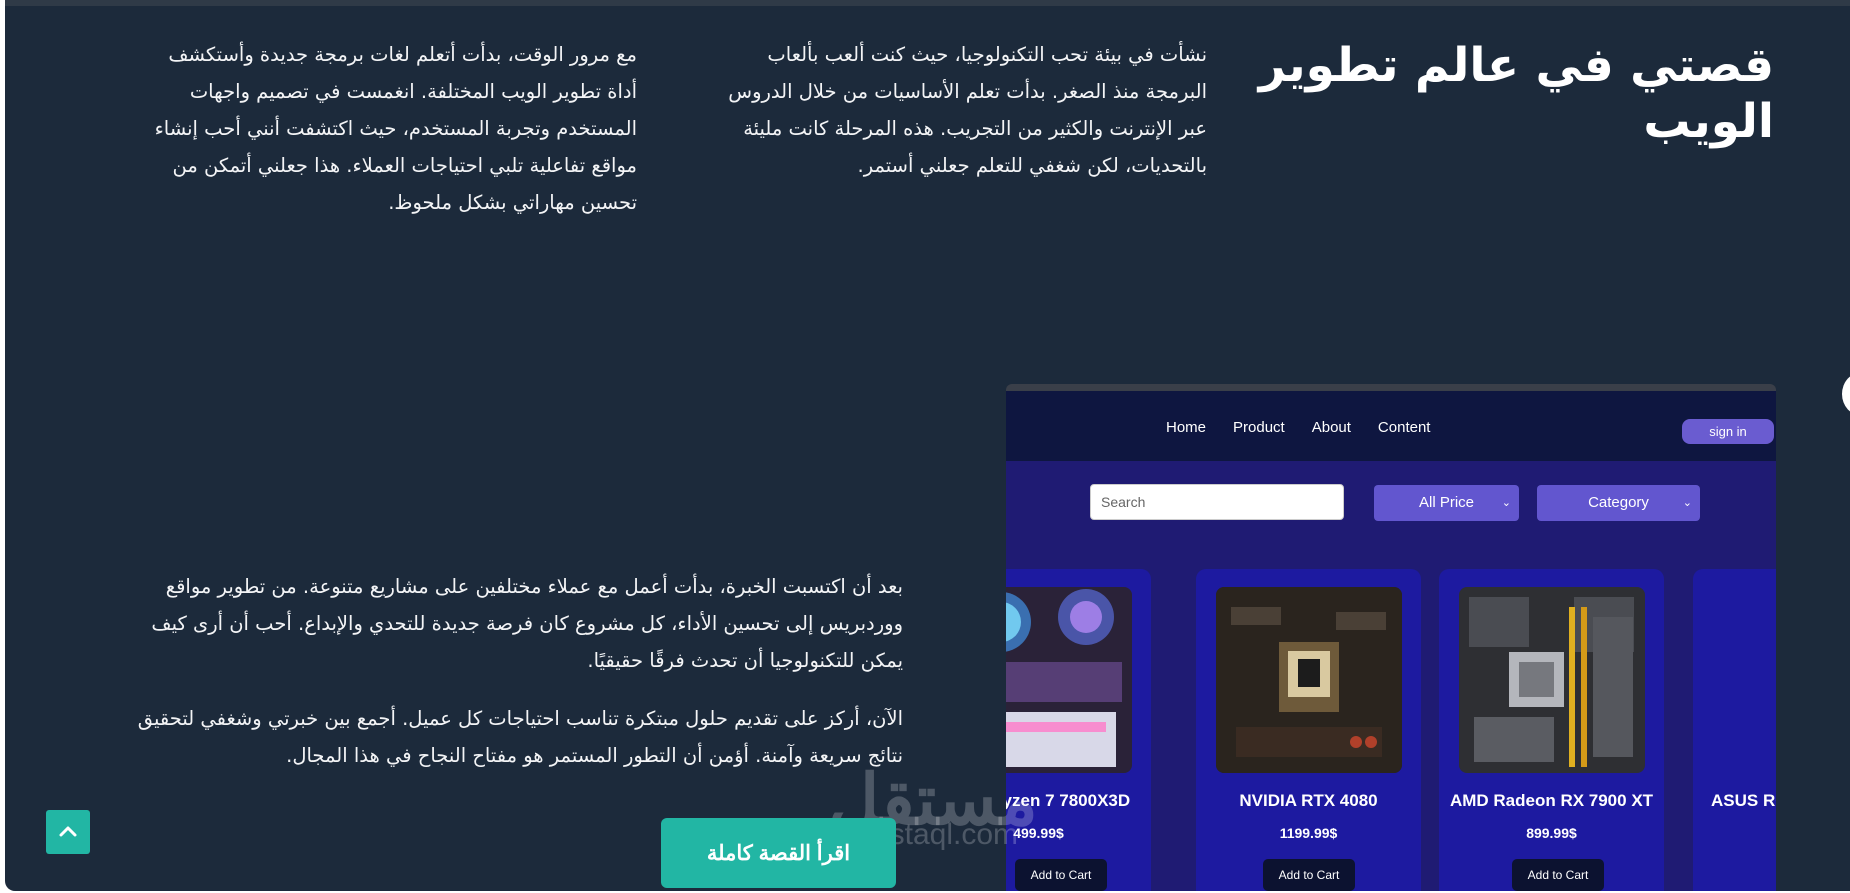 This screenshot has height=893, width=1850. What do you see at coordinates (1734, 730) in the screenshot?
I see `preview-product-card: ASUS ROG` at bounding box center [1734, 730].